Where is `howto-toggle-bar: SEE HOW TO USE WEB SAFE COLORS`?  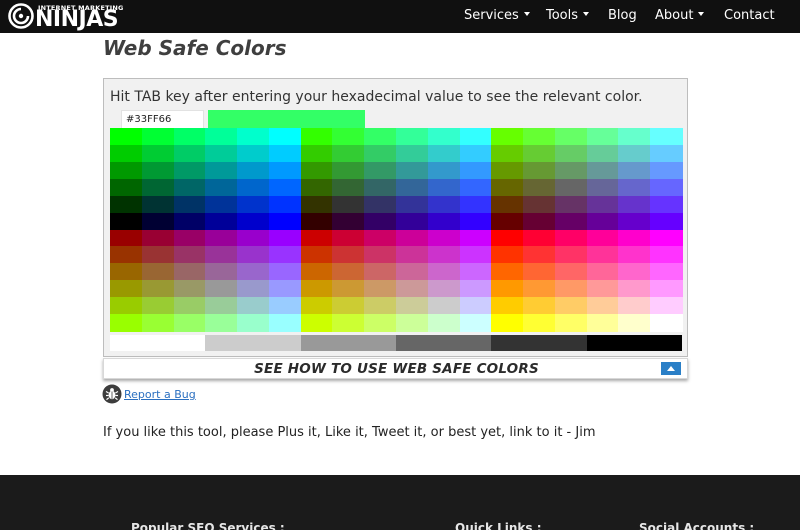 howto-toggle-bar: SEE HOW TO USE WEB SAFE COLORS is located at coordinates (395, 368).